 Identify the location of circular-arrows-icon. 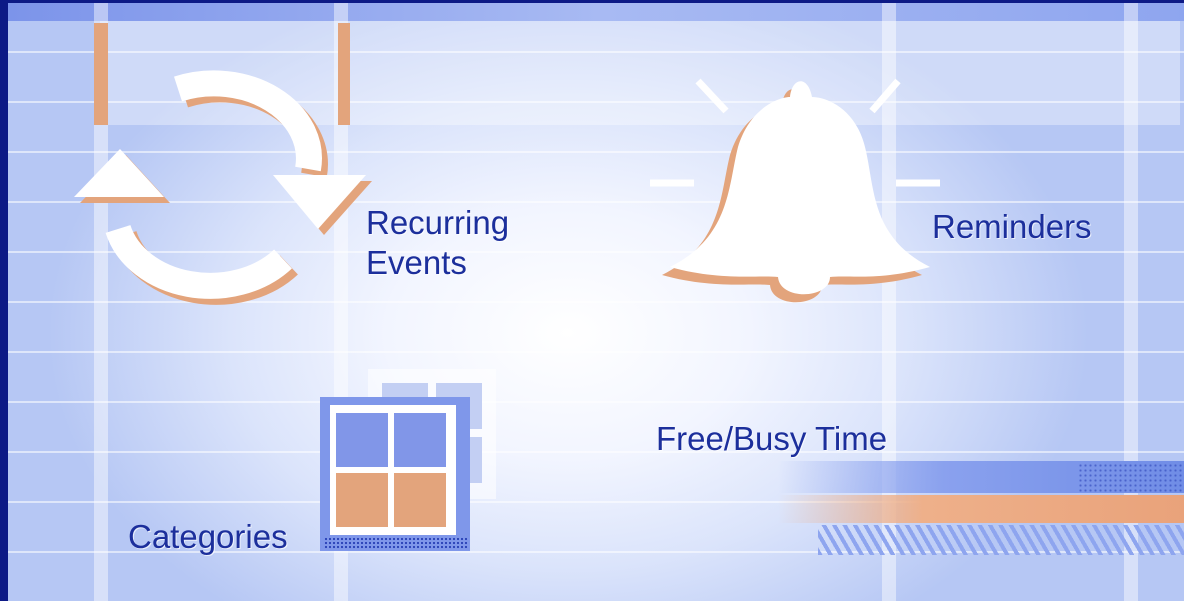
(223, 187).